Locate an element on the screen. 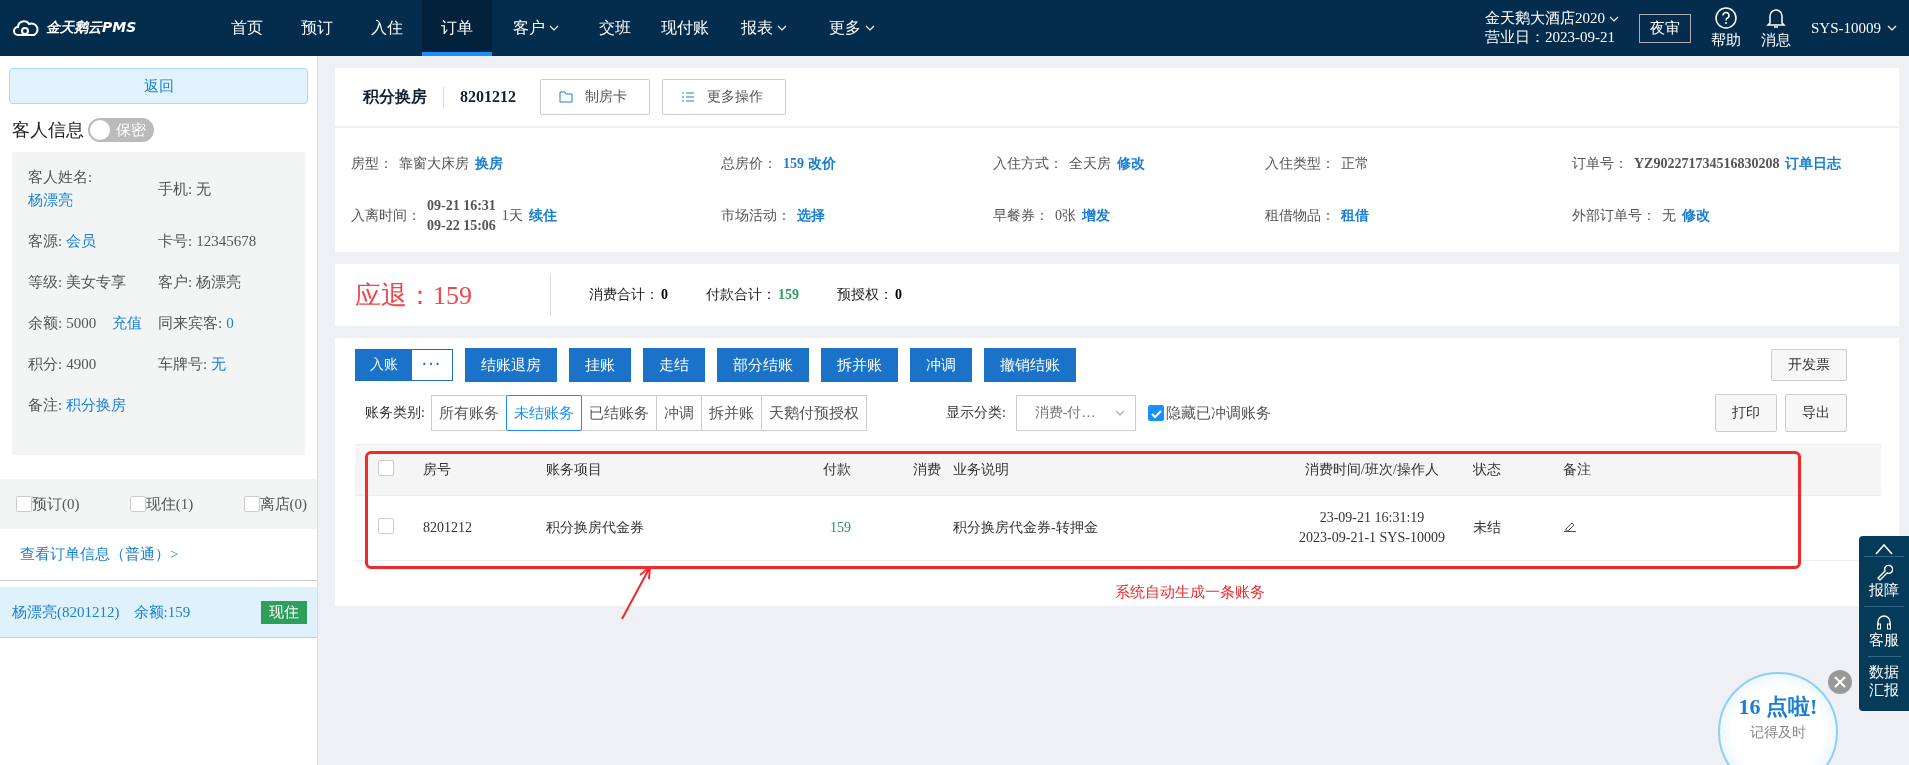 The width and height of the screenshot is (1909, 765). category-tab: 天鹅付预授权 is located at coordinates (813, 413).